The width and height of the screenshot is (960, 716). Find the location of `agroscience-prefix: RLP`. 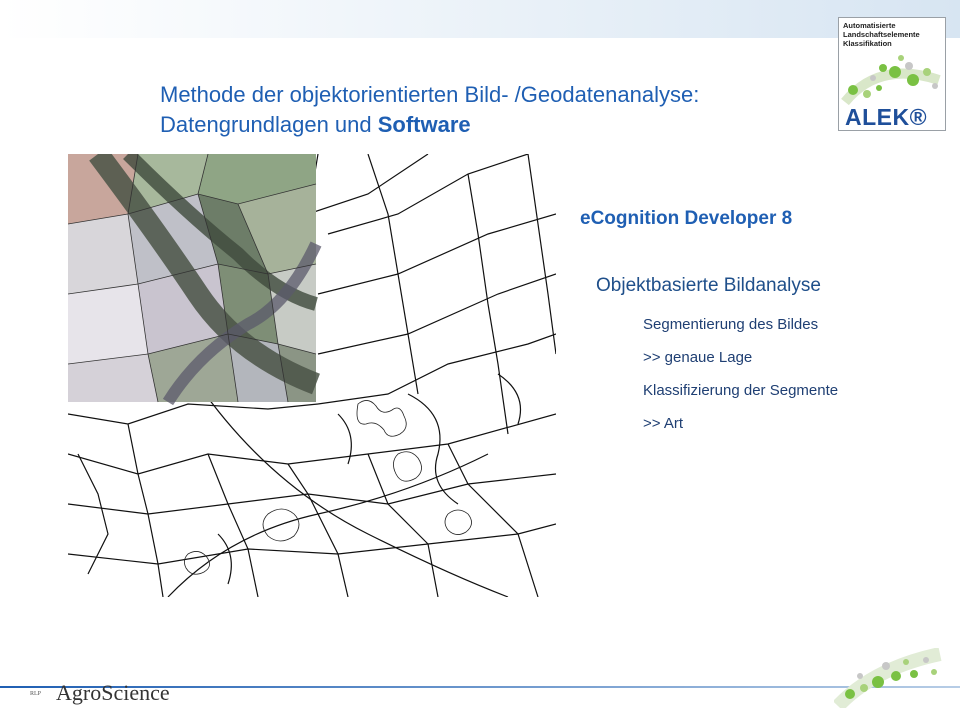

agroscience-prefix: RLP is located at coordinates (36, 694).